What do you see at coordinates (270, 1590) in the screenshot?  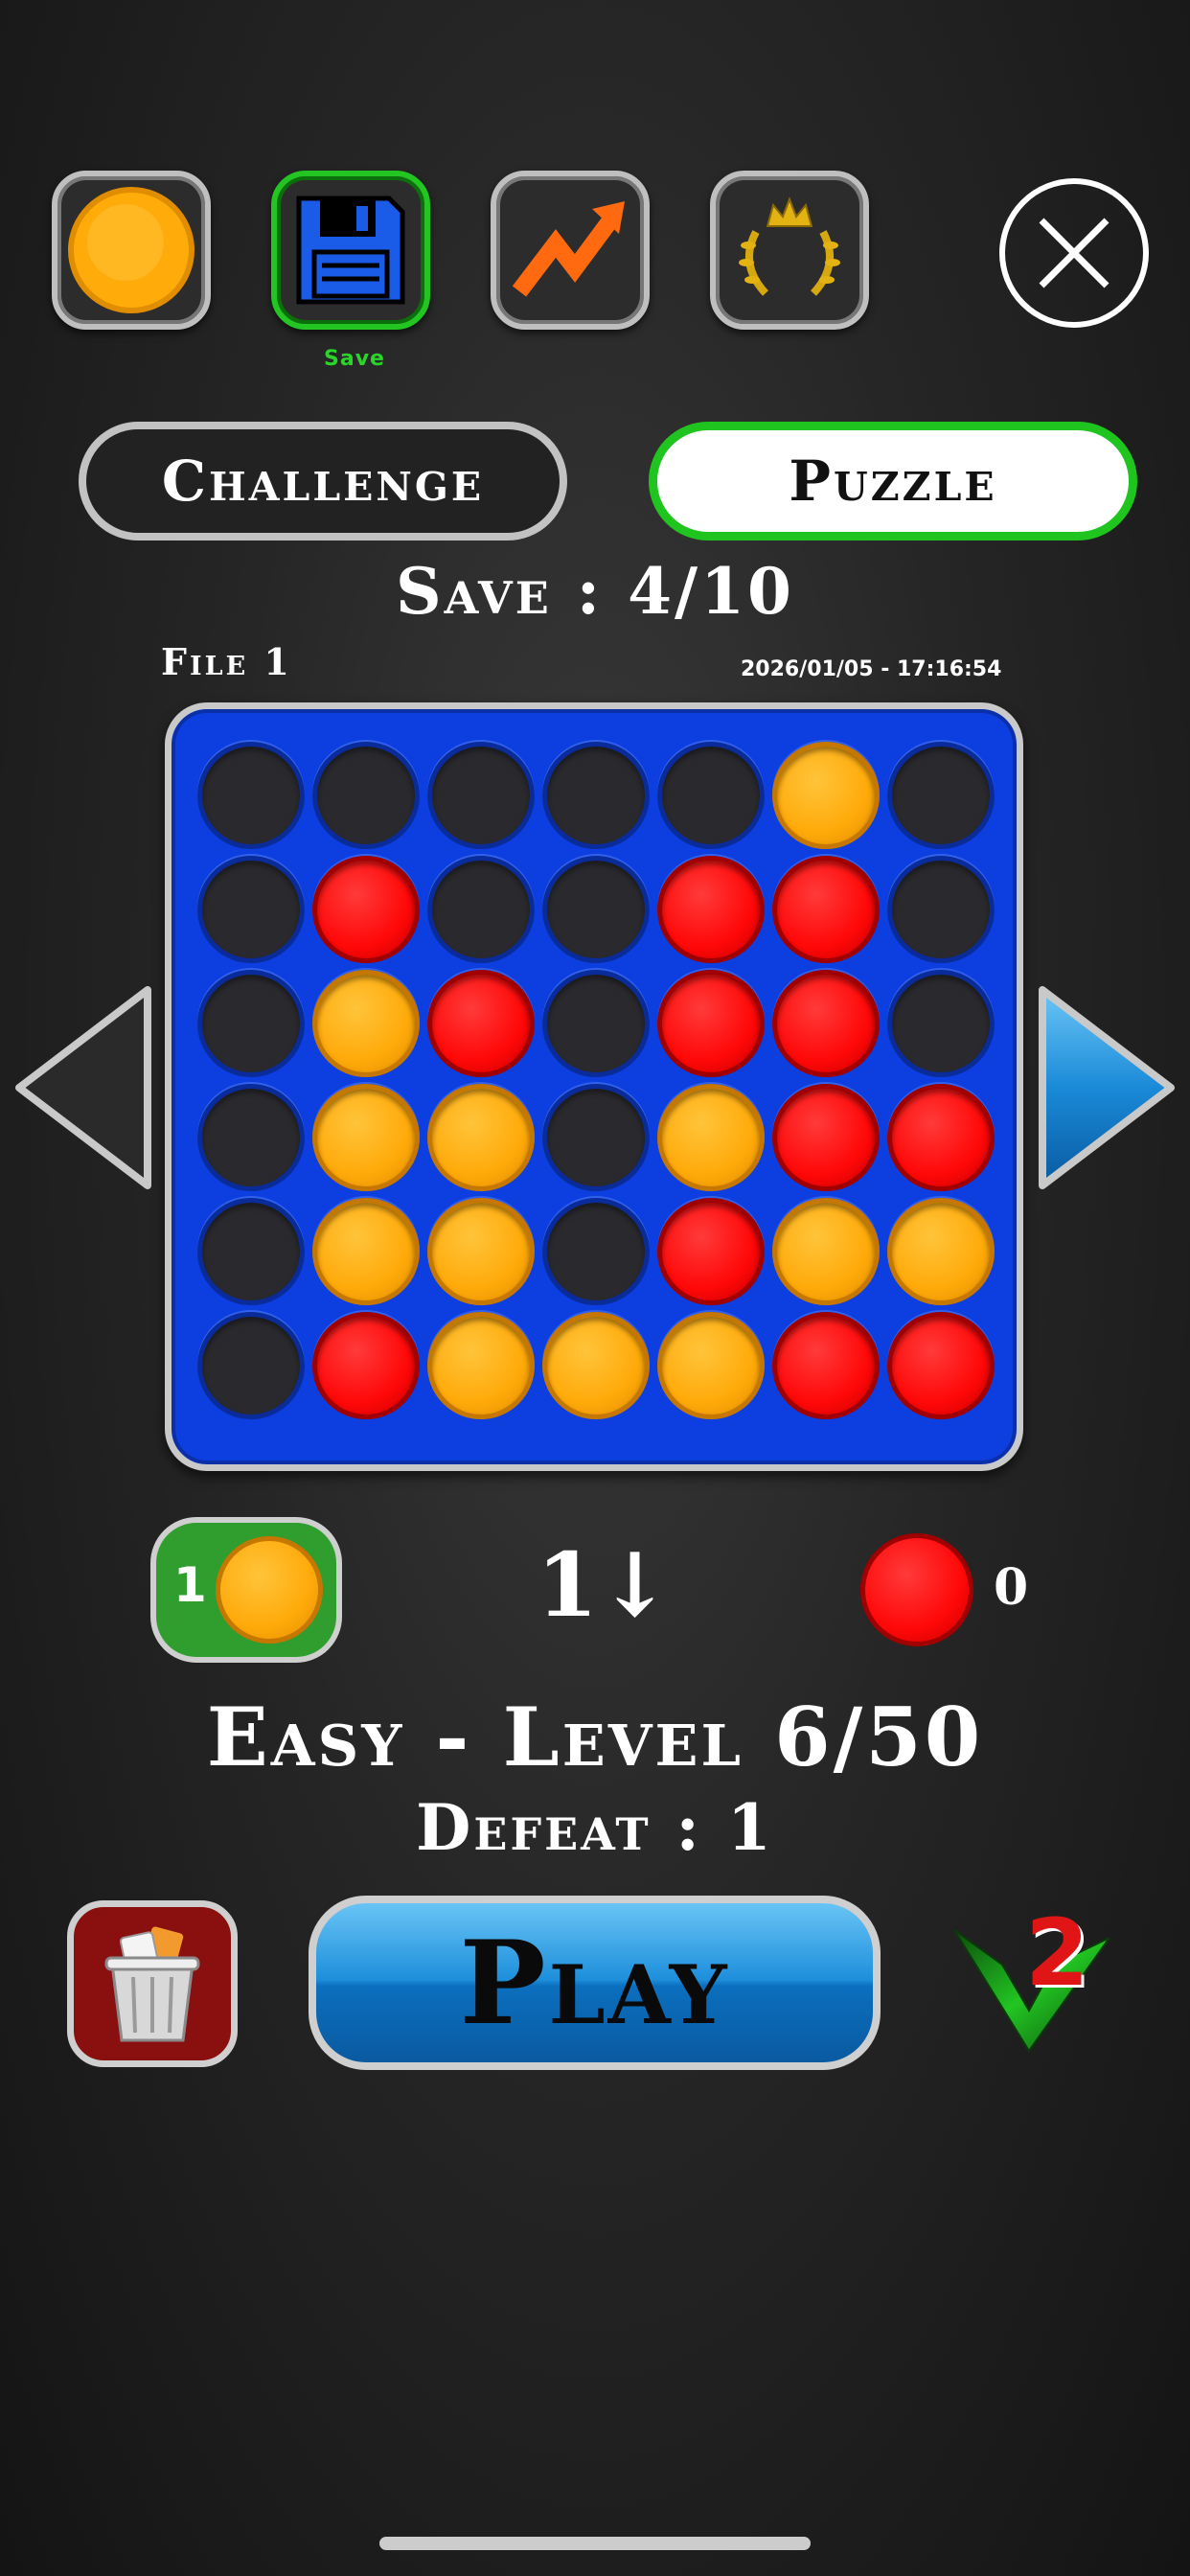 I see `player1-disc-icon` at bounding box center [270, 1590].